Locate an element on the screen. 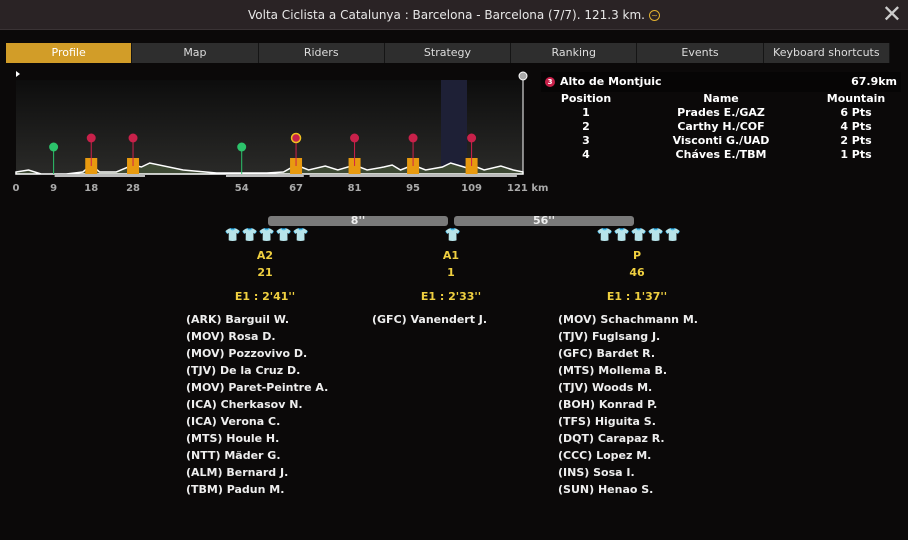 This screenshot has width=908, height=540. climb-cell: 2 is located at coordinates (586, 126).